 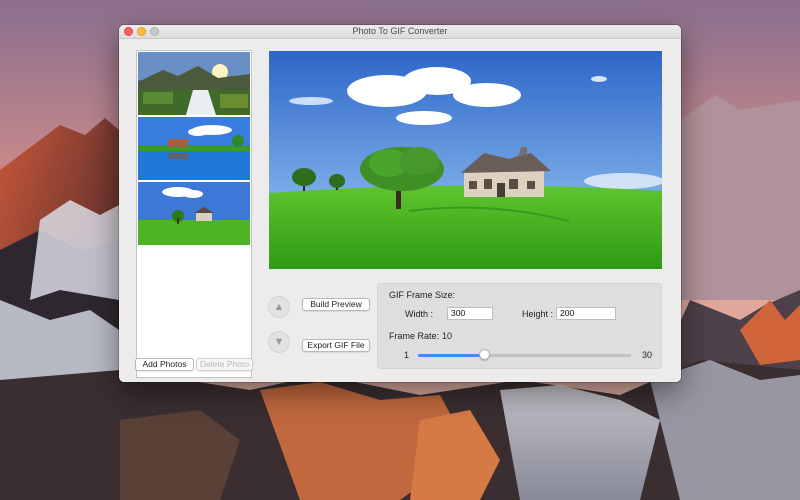 I want to click on width-label: Width :, so click(x=419, y=314).